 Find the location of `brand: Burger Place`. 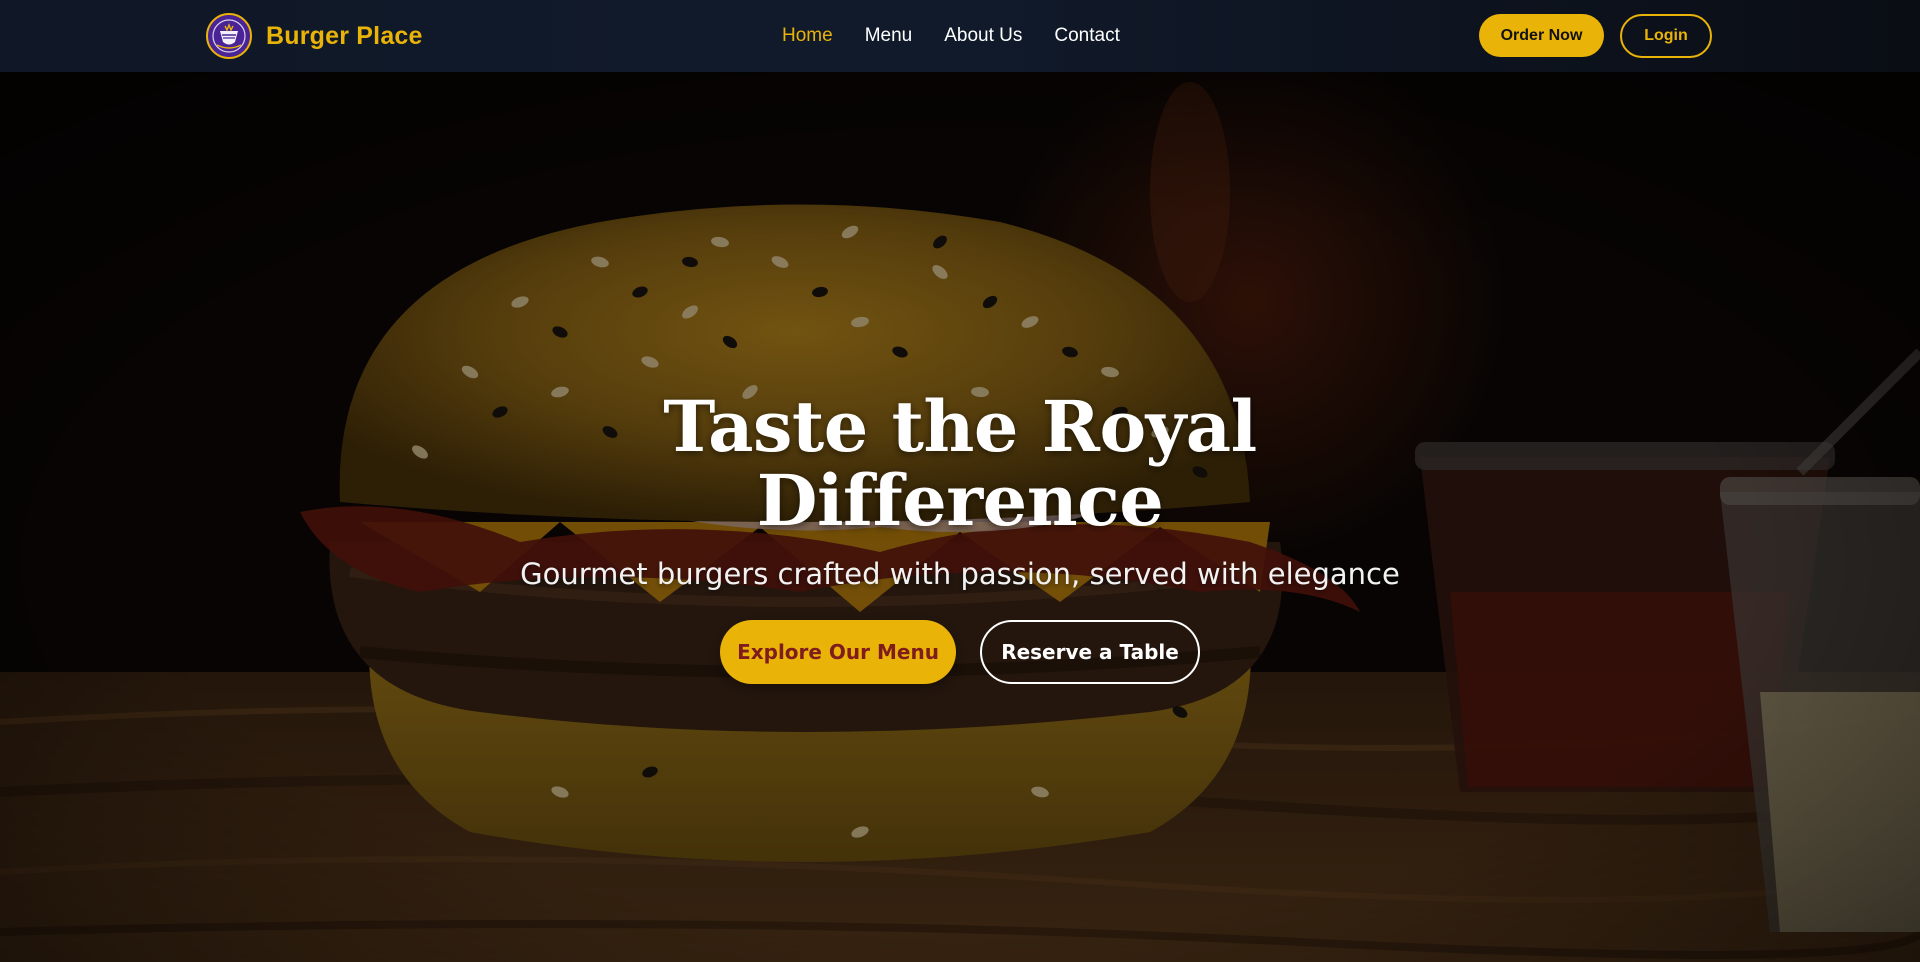

brand: Burger Place is located at coordinates (314, 36).